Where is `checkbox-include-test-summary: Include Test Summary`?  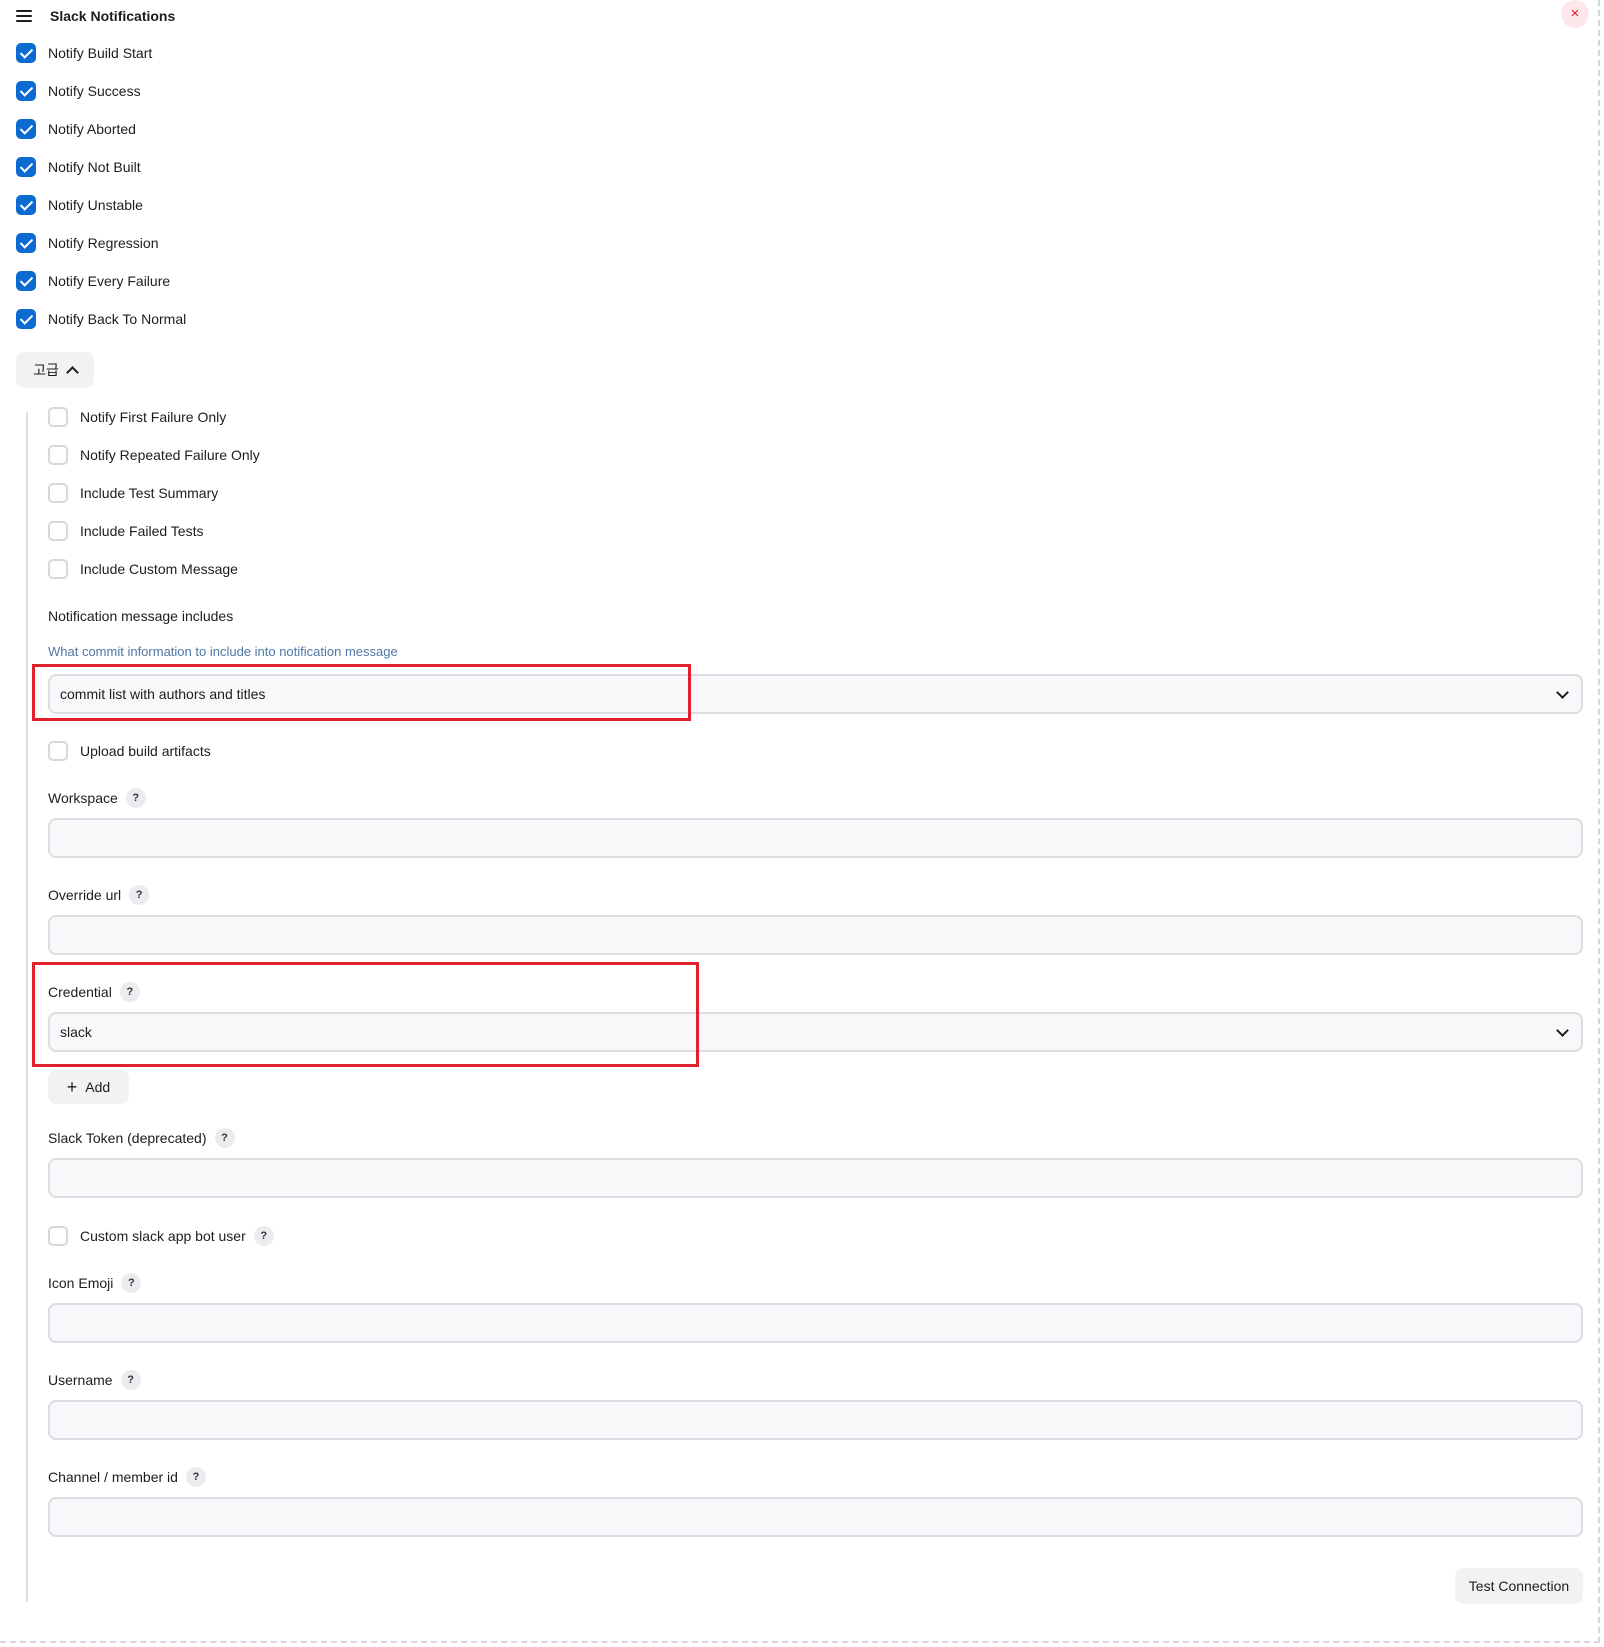 checkbox-include-test-summary: Include Test Summary is located at coordinates (133, 493).